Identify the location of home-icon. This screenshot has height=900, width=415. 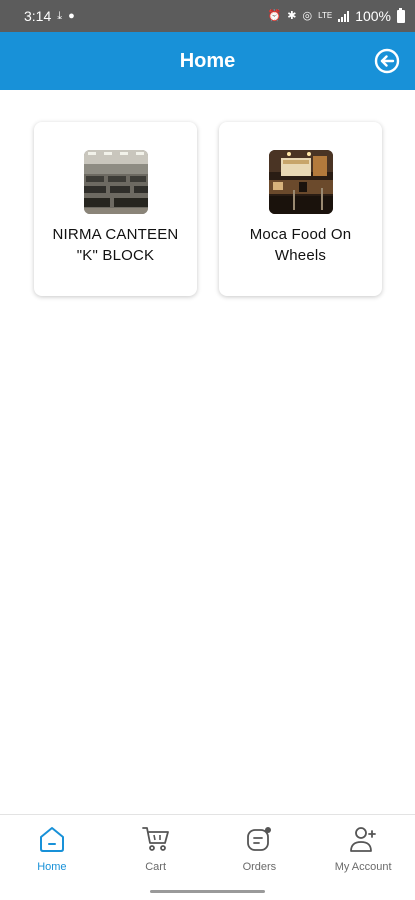
(52, 839).